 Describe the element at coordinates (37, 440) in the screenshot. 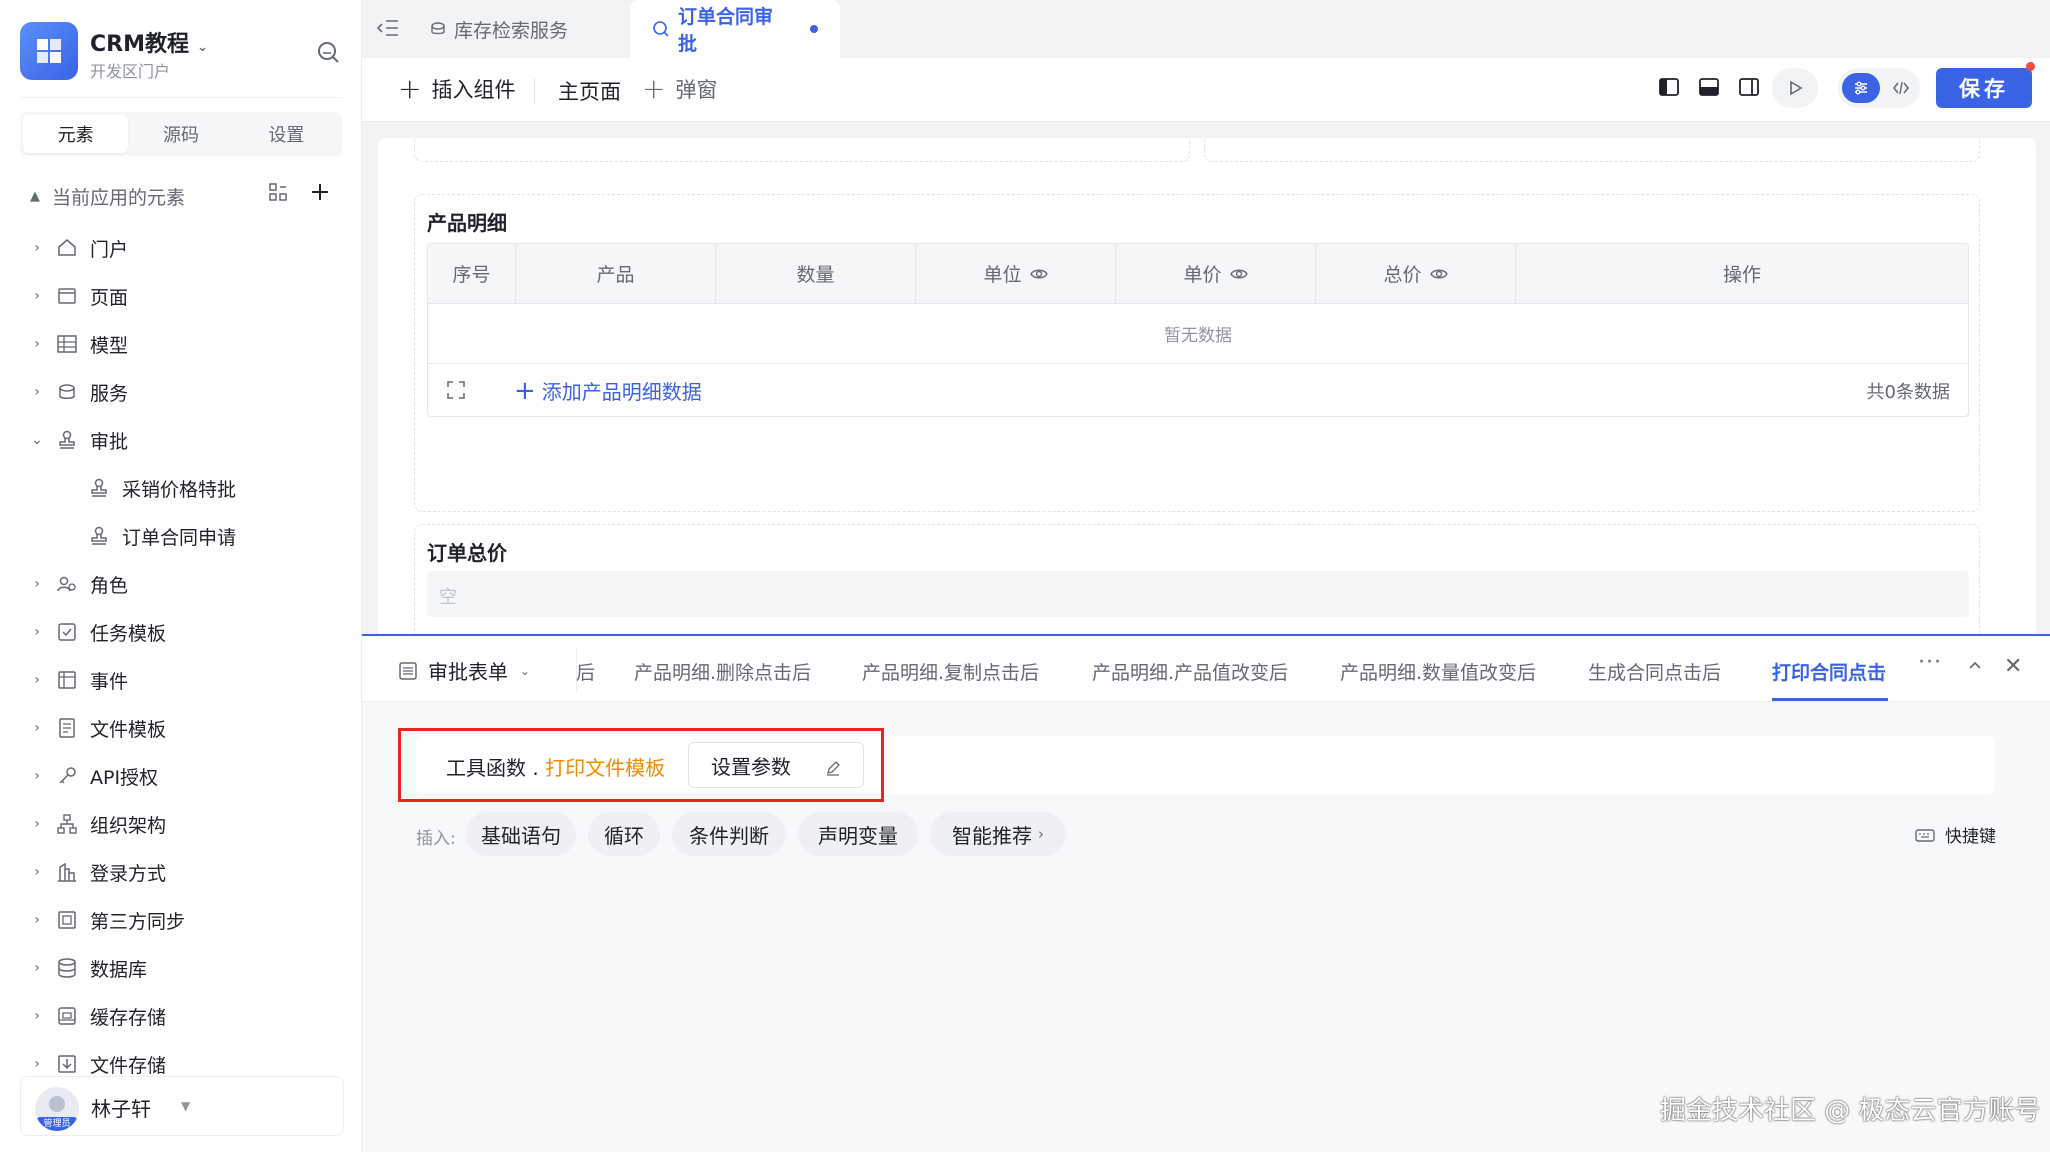

I see `chevron-down-icon: ⌄` at that location.